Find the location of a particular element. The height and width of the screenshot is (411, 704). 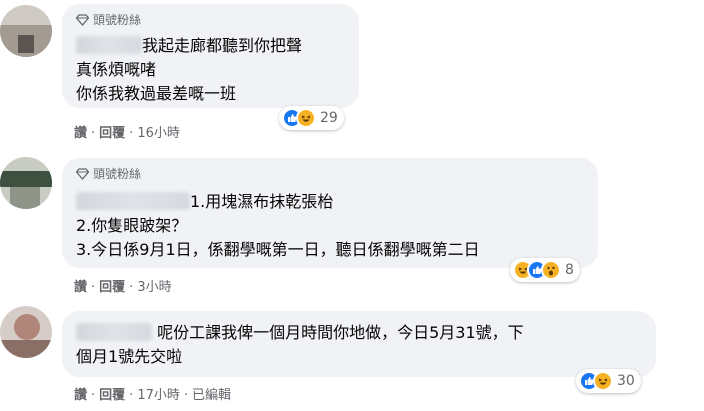

reaction-count: 8 is located at coordinates (569, 270).